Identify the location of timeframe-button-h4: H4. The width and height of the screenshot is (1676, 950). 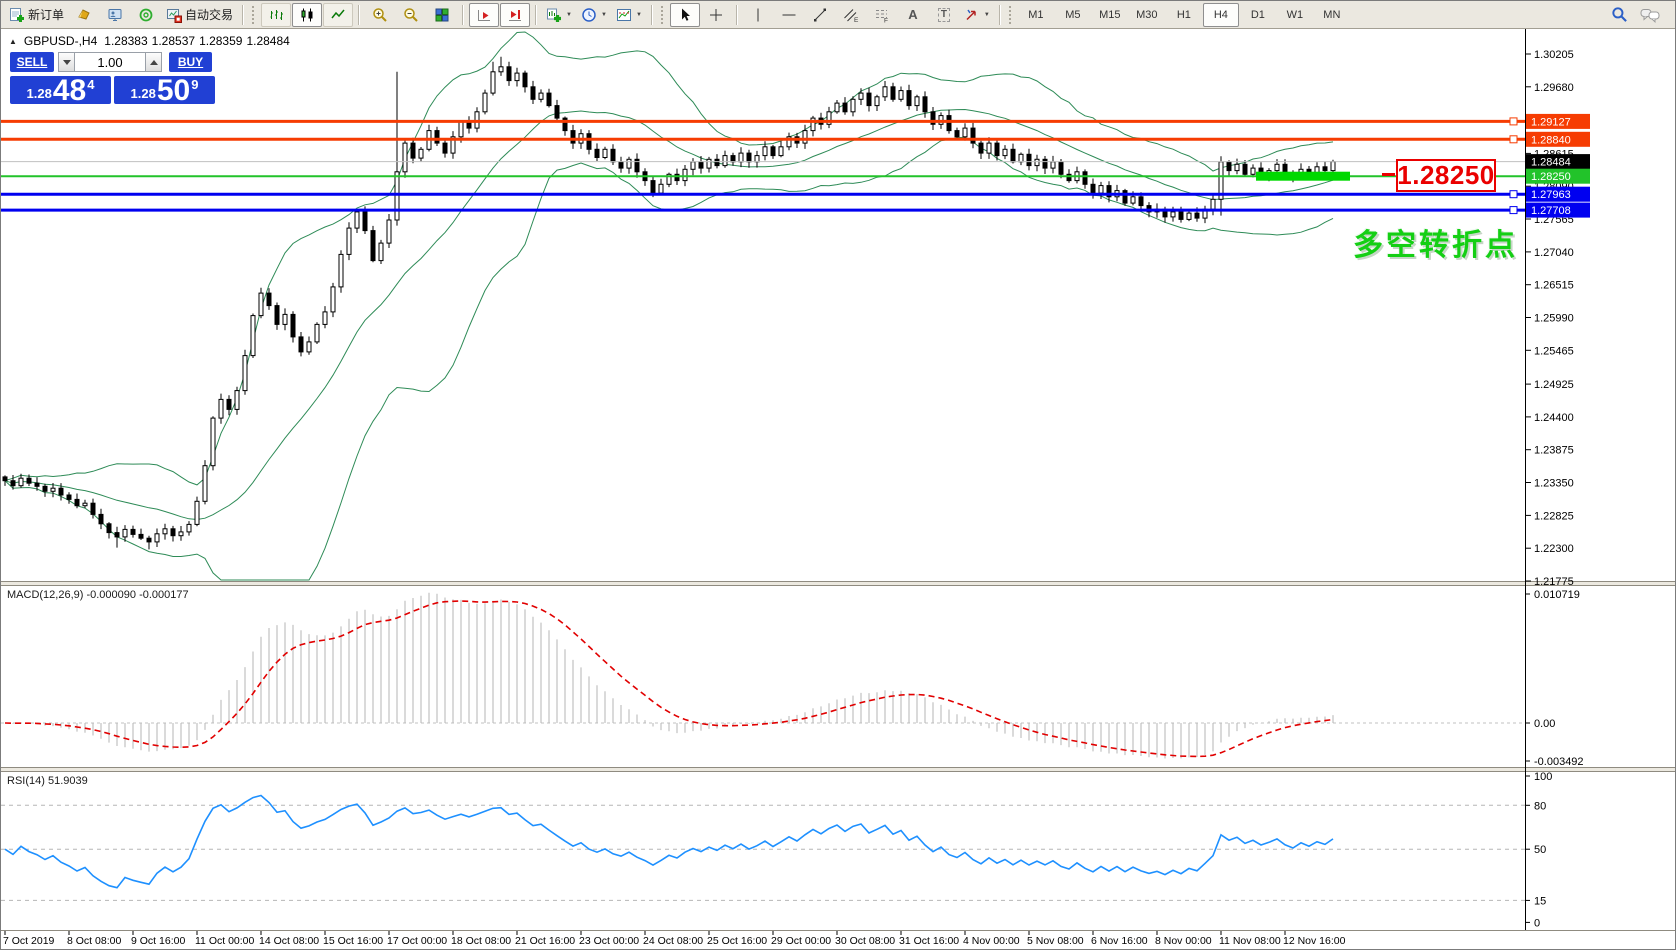
(1220, 14).